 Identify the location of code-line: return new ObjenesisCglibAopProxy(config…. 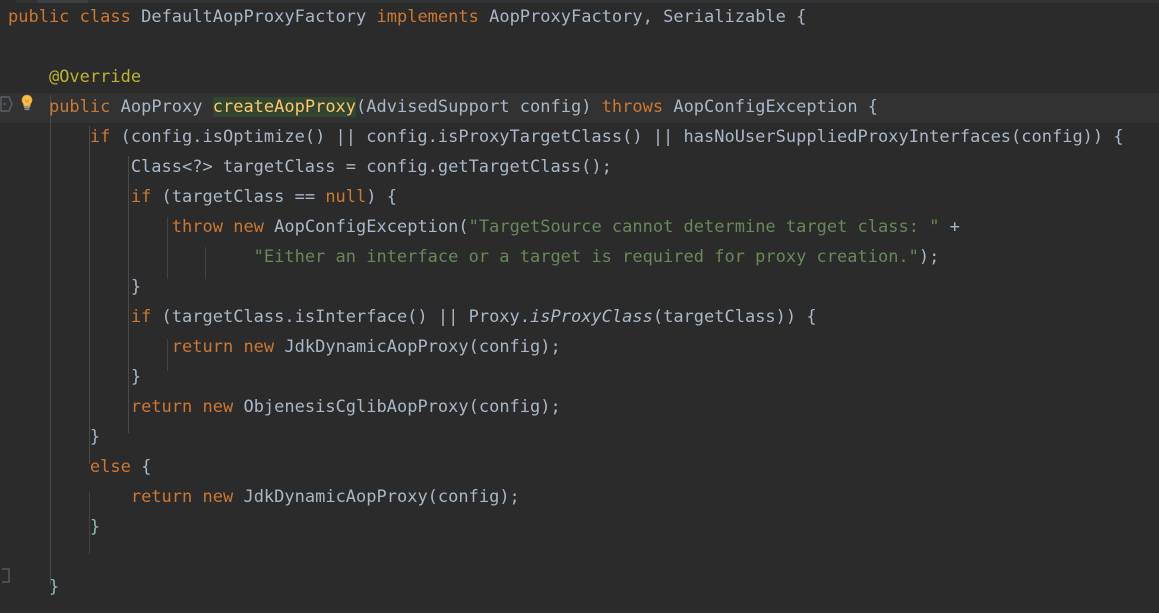
(284, 407).